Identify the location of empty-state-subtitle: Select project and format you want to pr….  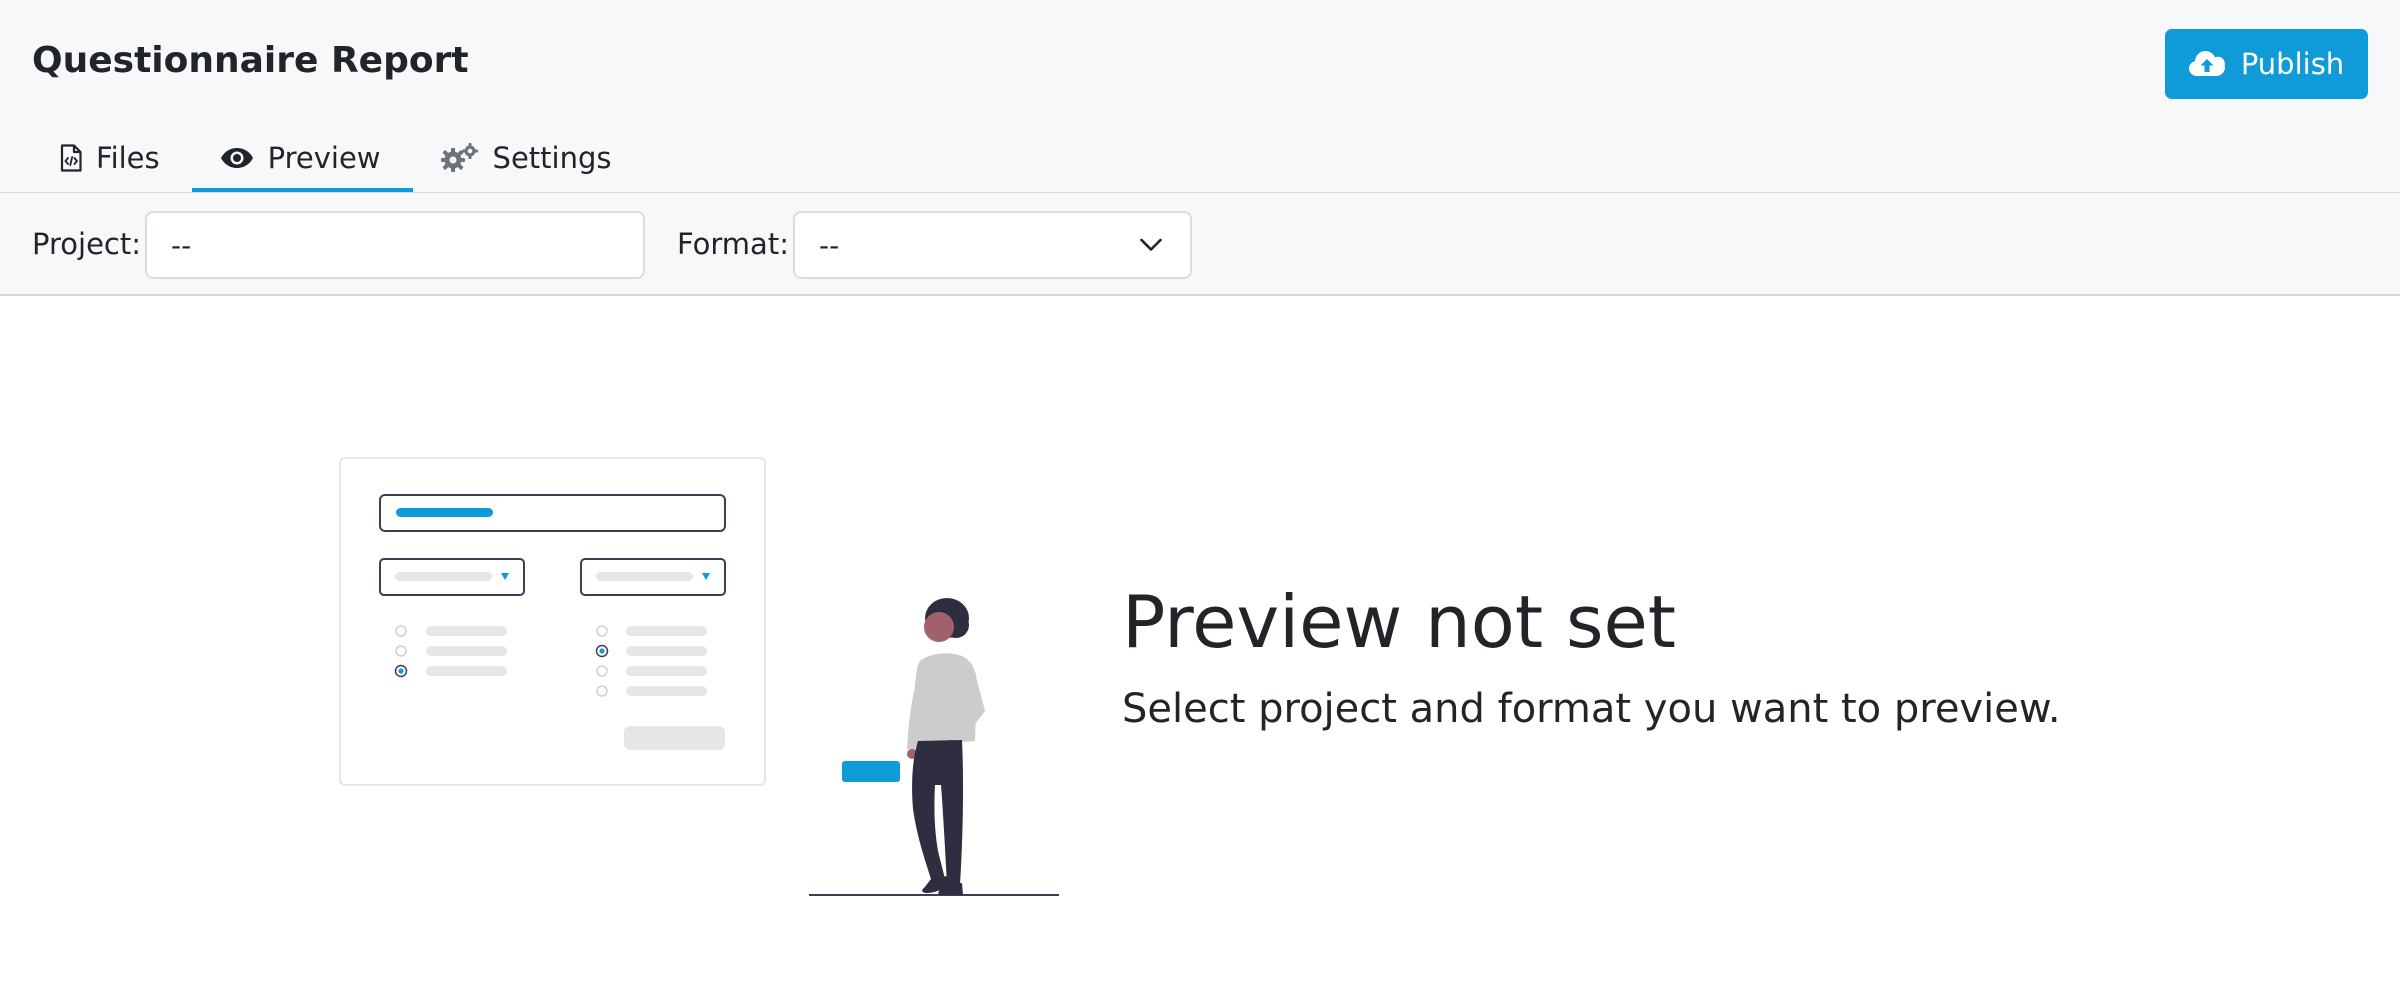
(1591, 709).